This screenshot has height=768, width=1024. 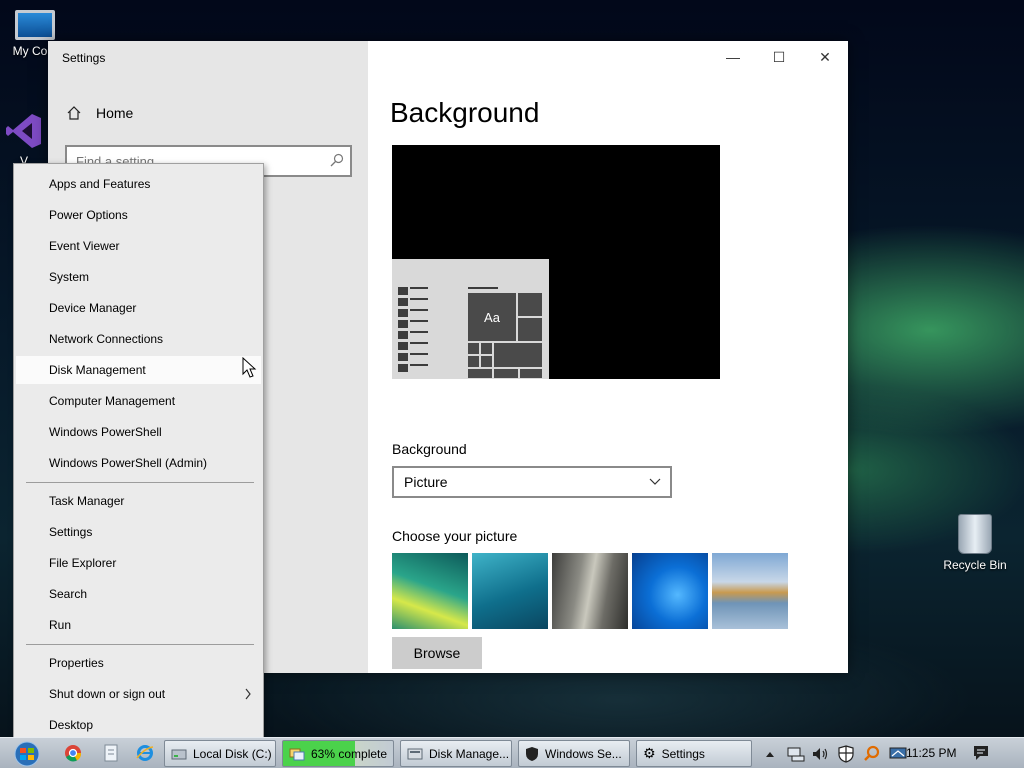 I want to click on menu-item-windows-powershell-admin: Windows PowerShell (Admin), so click(x=138, y=463).